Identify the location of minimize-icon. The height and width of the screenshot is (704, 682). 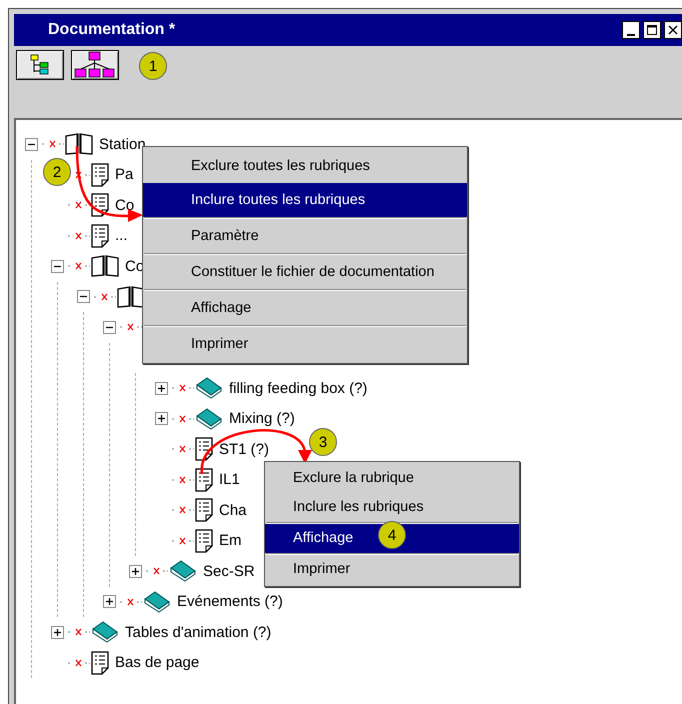
(631, 35).